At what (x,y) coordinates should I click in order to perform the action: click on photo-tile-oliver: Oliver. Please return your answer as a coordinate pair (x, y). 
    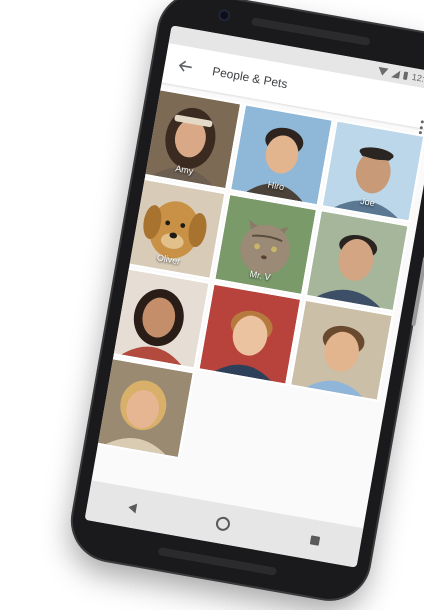
    Looking at the image, I should click on (174, 228).